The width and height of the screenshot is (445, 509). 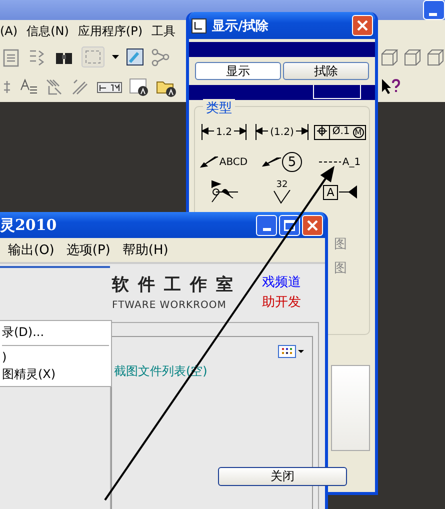 I want to click on menu-item: (A), so click(x=9, y=31).